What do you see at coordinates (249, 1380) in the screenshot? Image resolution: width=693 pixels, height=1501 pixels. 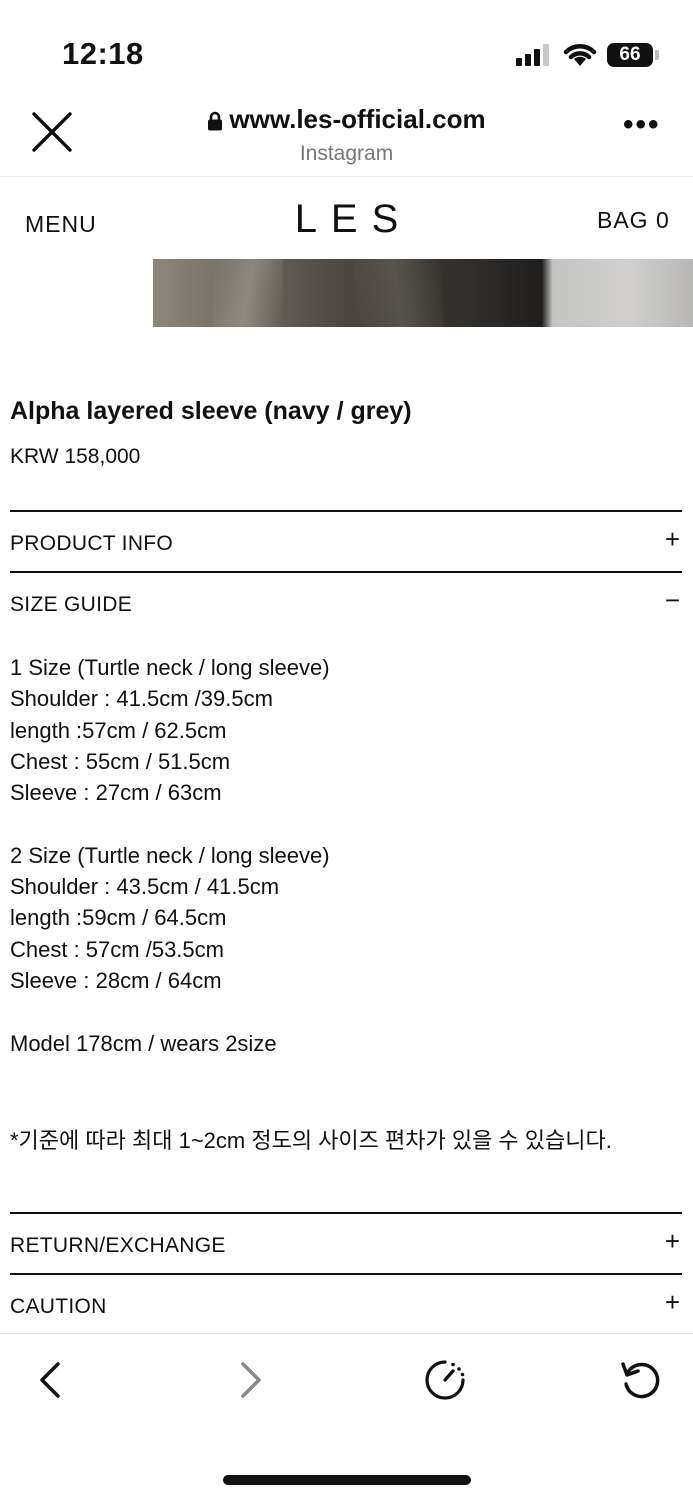 I see `forward-arrow-icon` at bounding box center [249, 1380].